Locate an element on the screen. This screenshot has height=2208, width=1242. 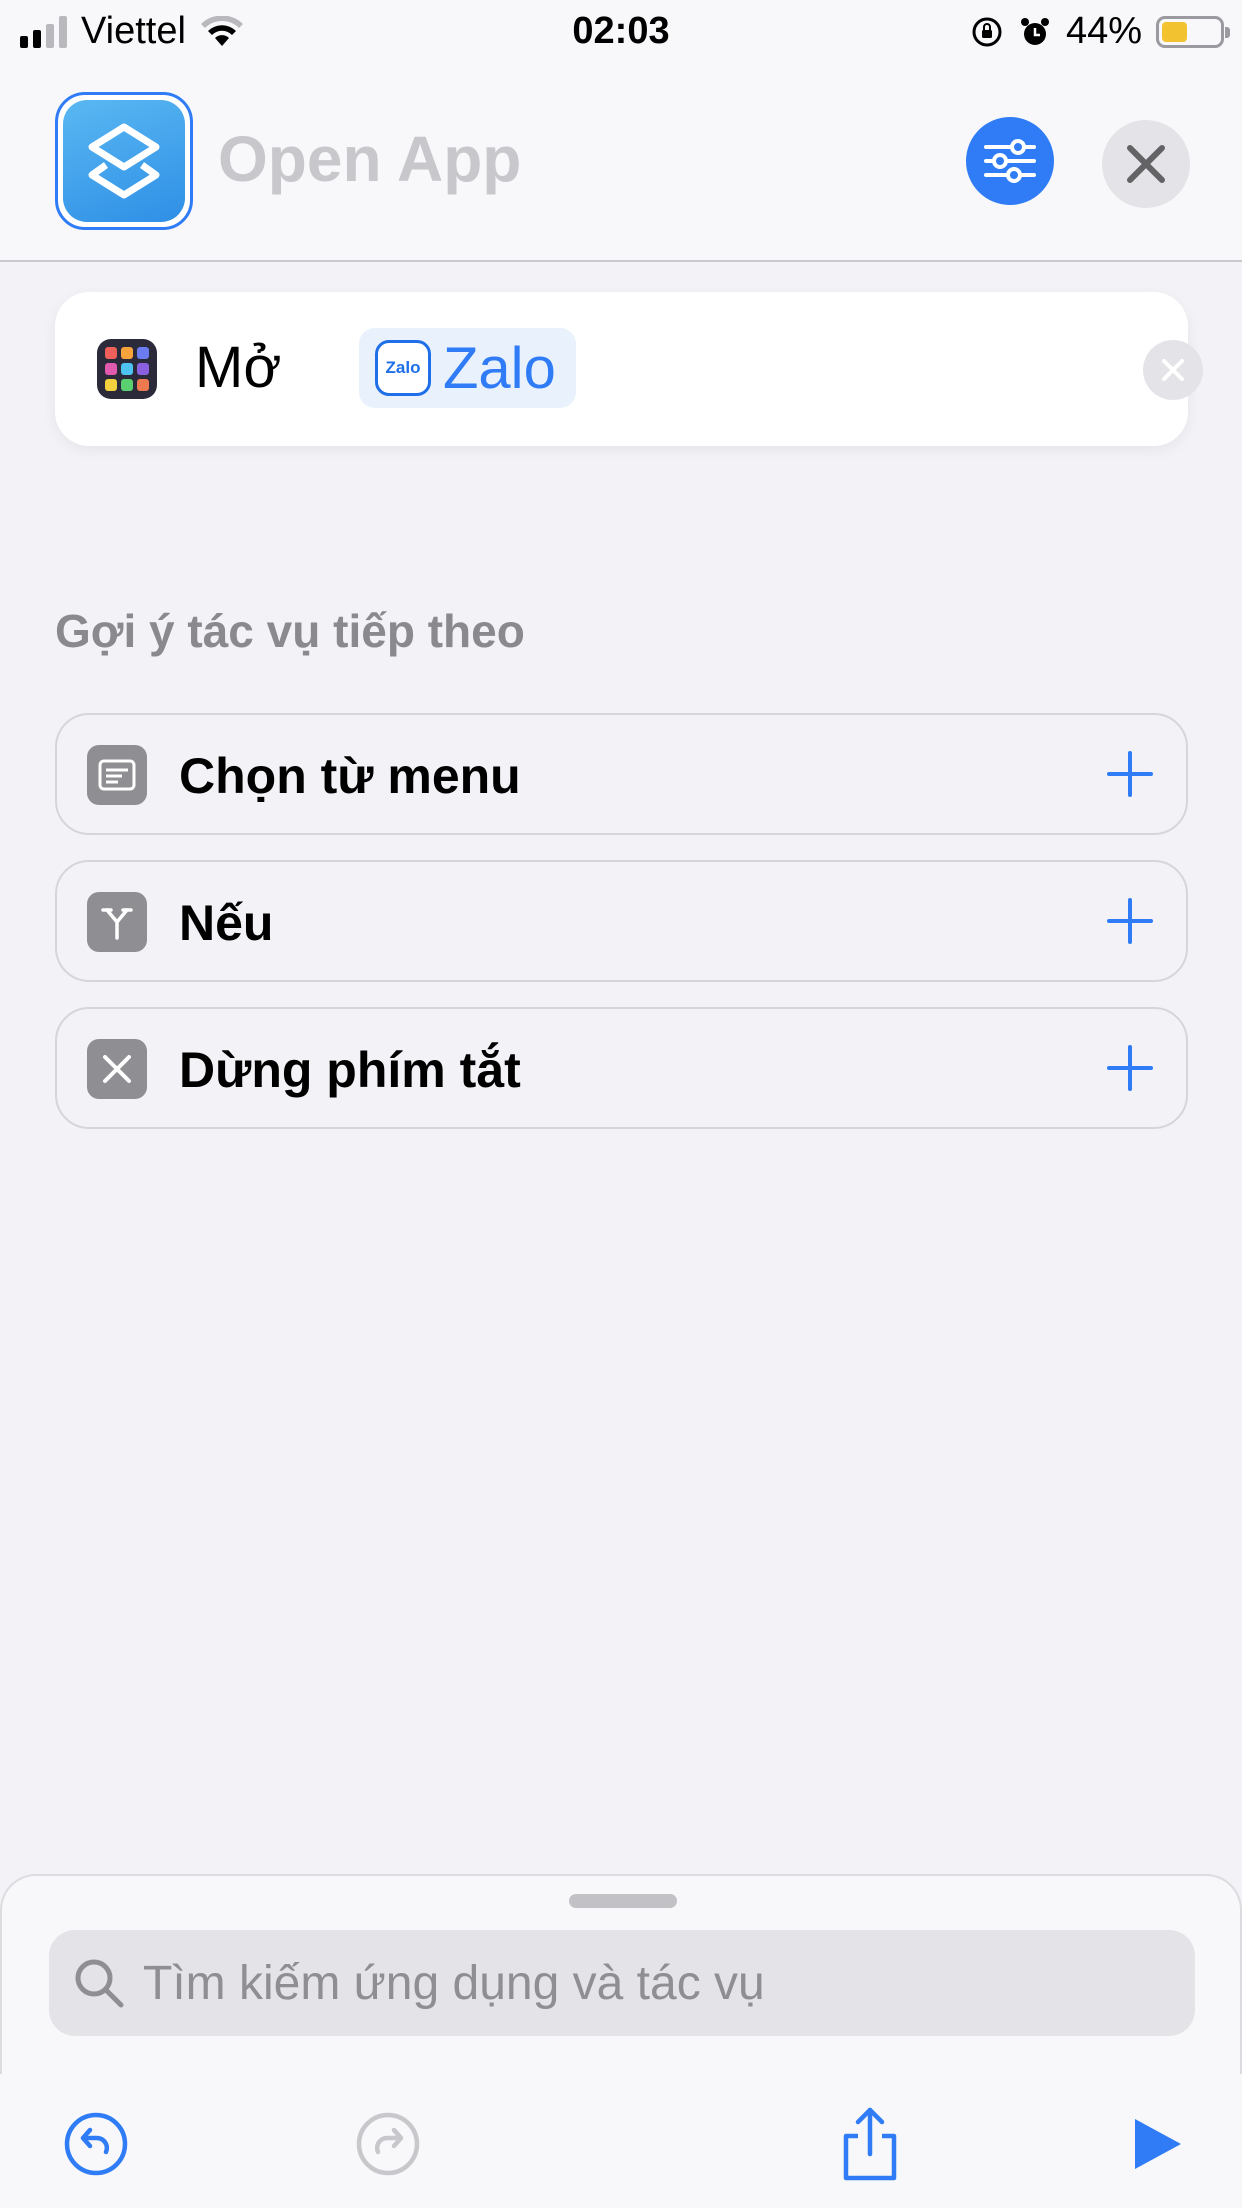
share-icon is located at coordinates (870, 2144).